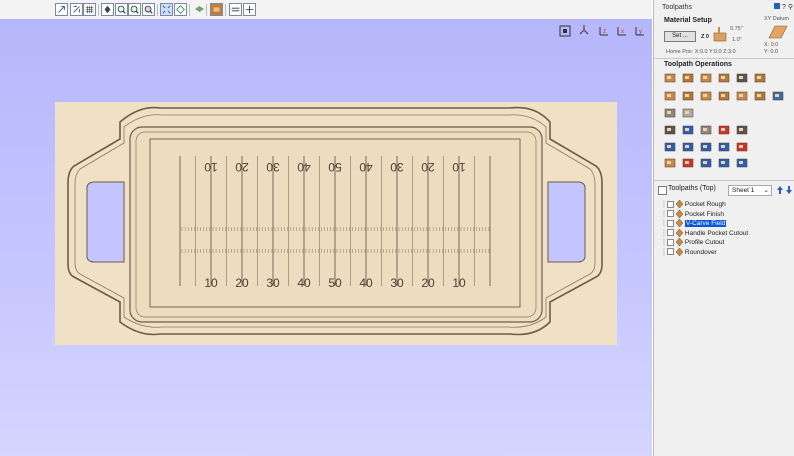 The height and width of the screenshot is (456, 794). What do you see at coordinates (677, 7) in the screenshot?
I see `panel-title: Toolpaths` at bounding box center [677, 7].